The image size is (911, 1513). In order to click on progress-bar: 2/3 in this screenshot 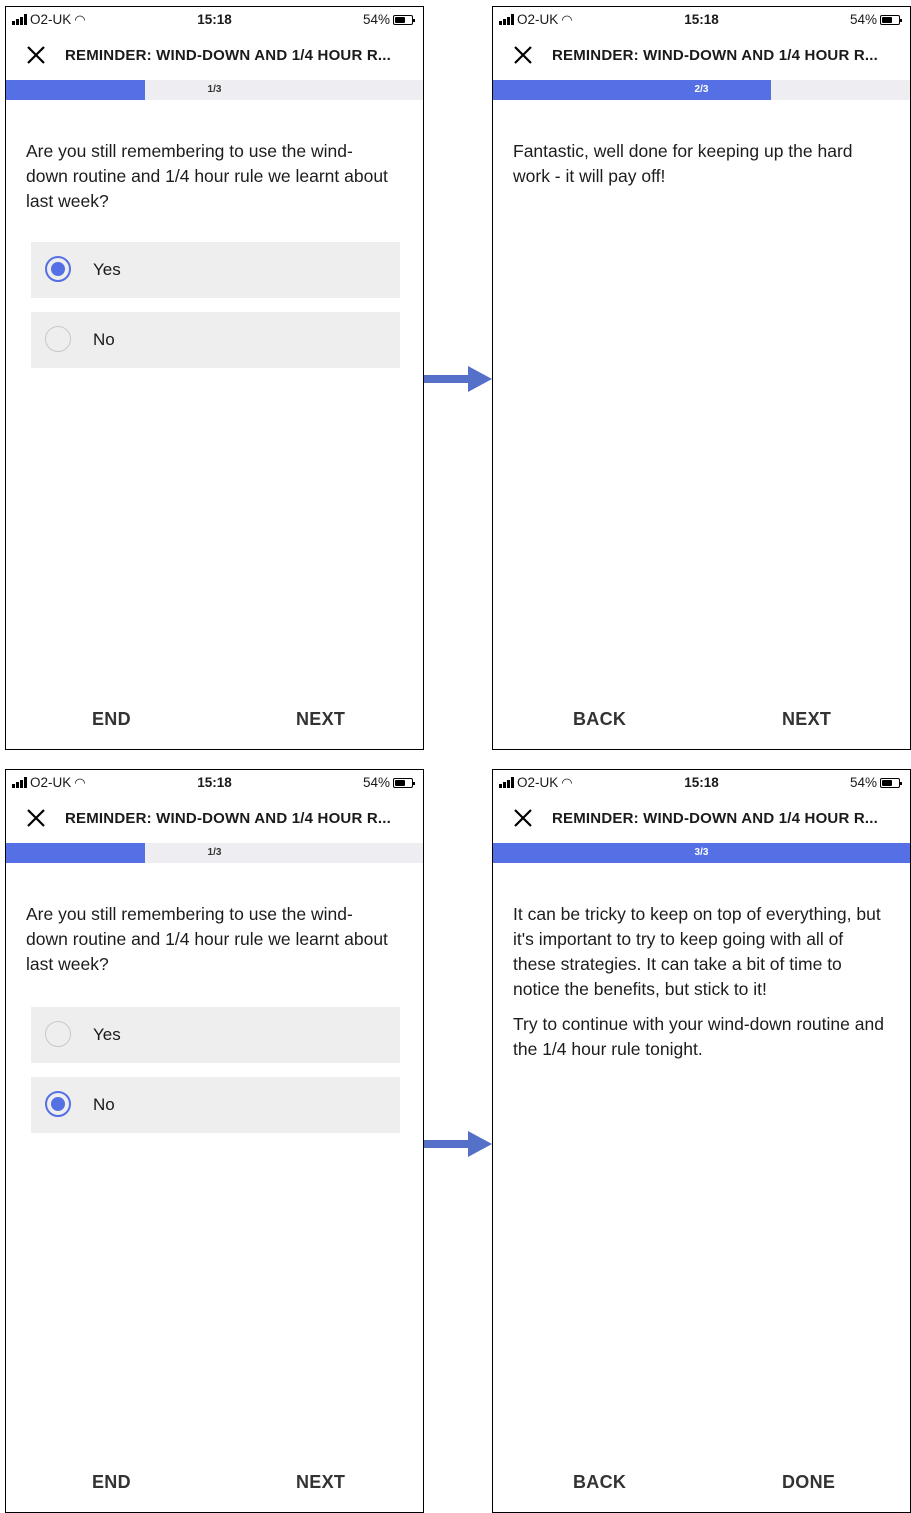, I will do `click(701, 90)`.